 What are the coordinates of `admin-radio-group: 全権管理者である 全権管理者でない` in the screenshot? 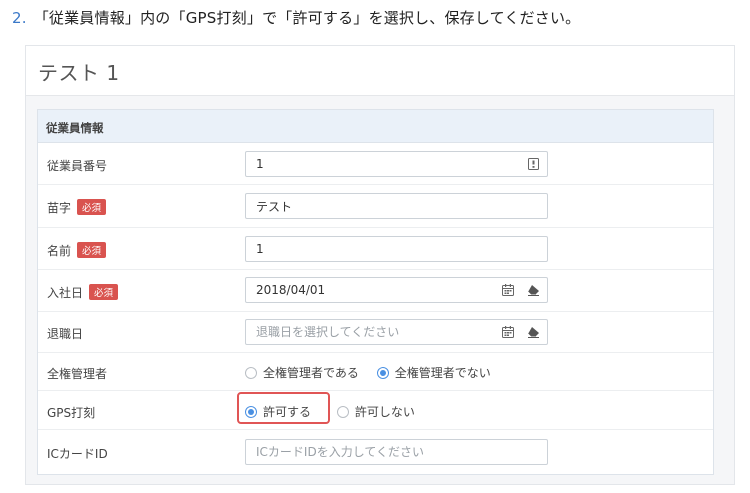 It's located at (375, 373).